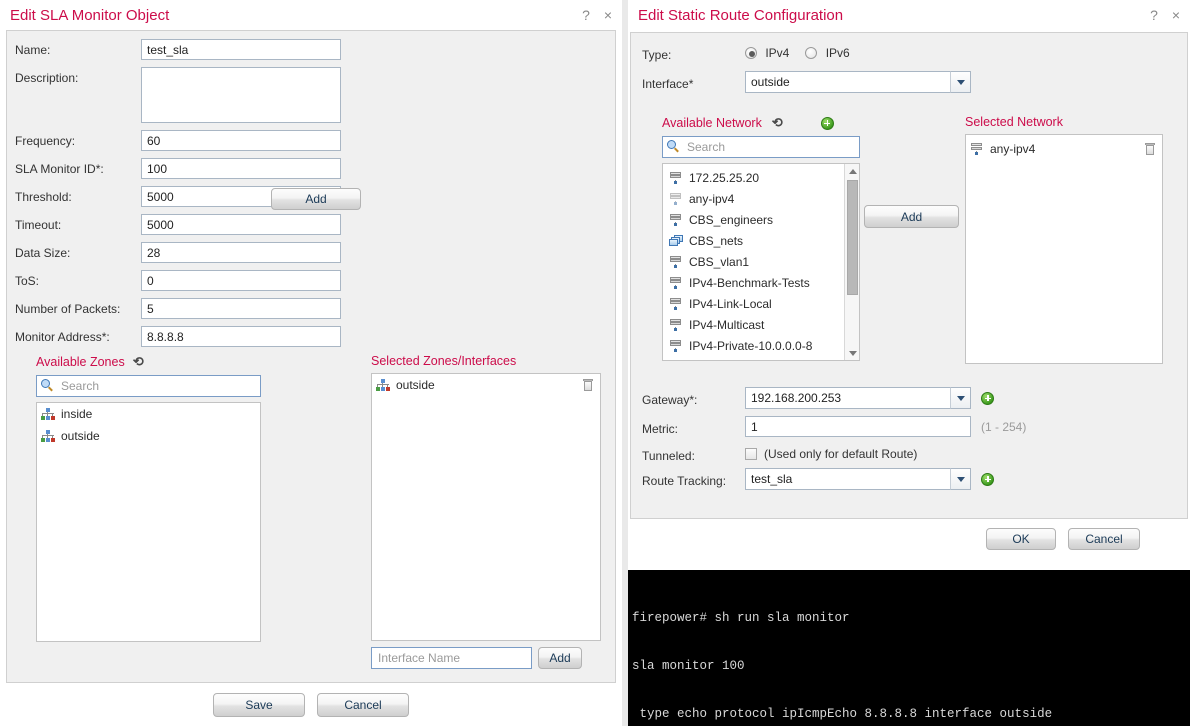 The height and width of the screenshot is (726, 1190). What do you see at coordinates (751, 454) in the screenshot?
I see `tunneled-checkbox` at bounding box center [751, 454].